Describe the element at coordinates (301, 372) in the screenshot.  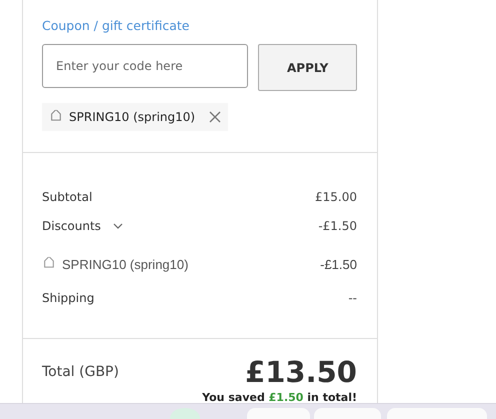
I see `total-amount: £13.50` at that location.